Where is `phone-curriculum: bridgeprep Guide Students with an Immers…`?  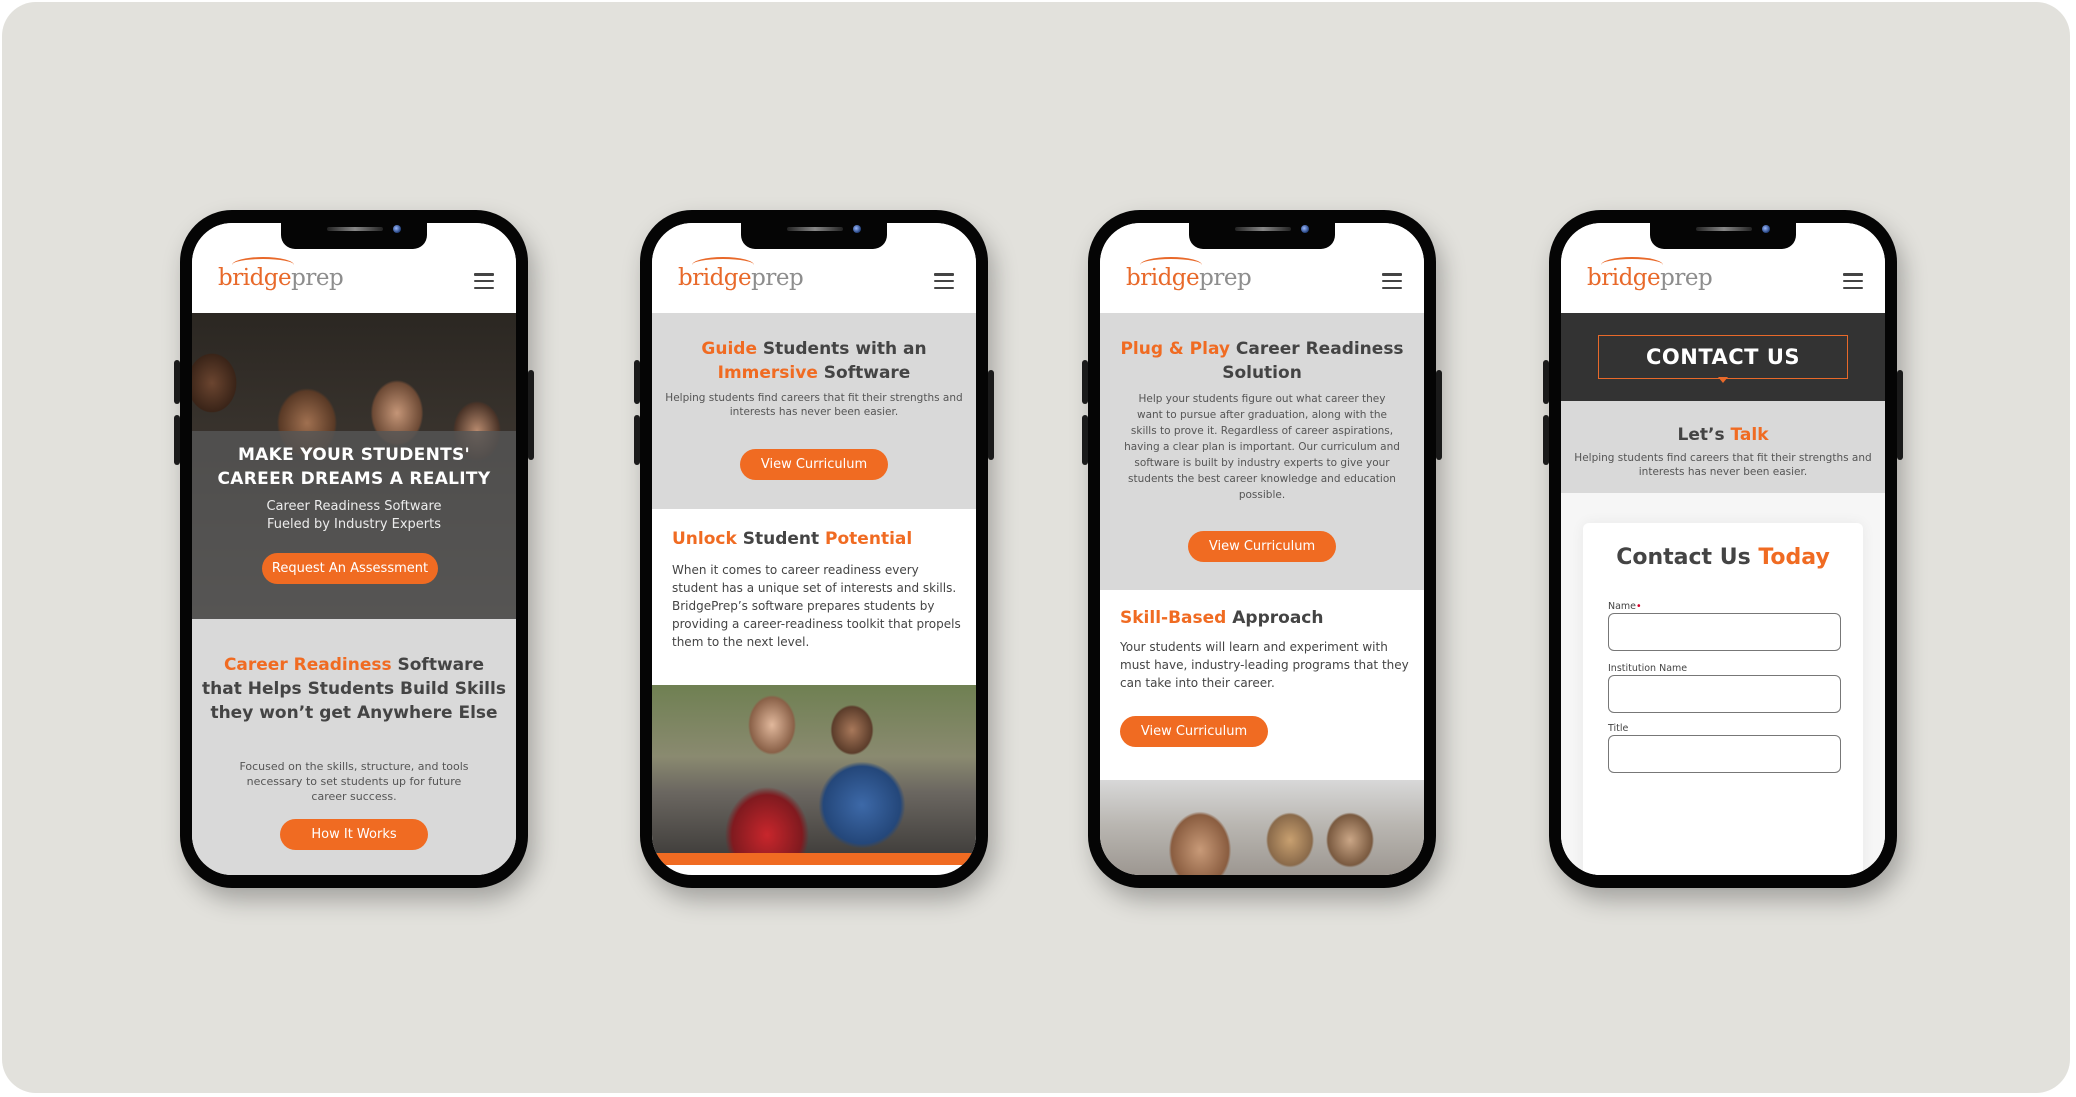
phone-curriculum: bridgeprep Guide Students with an Immers… is located at coordinates (814, 549).